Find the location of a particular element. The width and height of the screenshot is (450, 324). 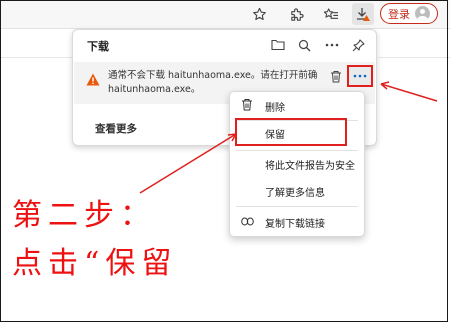

extensions-icon is located at coordinates (296, 14).